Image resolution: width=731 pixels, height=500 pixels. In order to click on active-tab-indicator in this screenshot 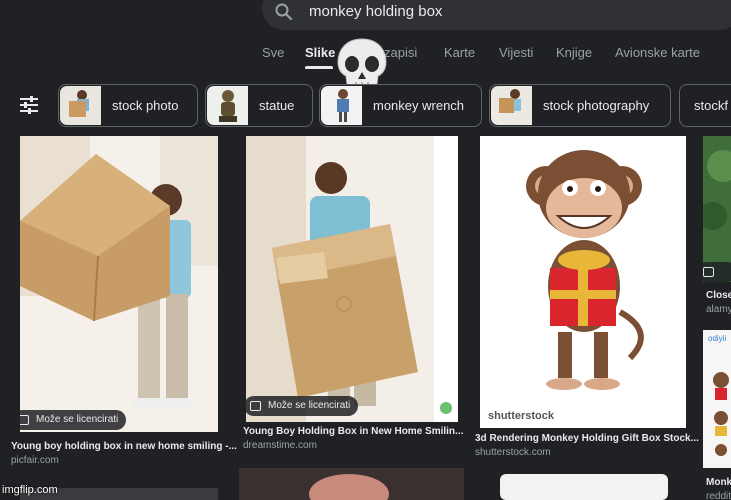, I will do `click(319, 67)`.